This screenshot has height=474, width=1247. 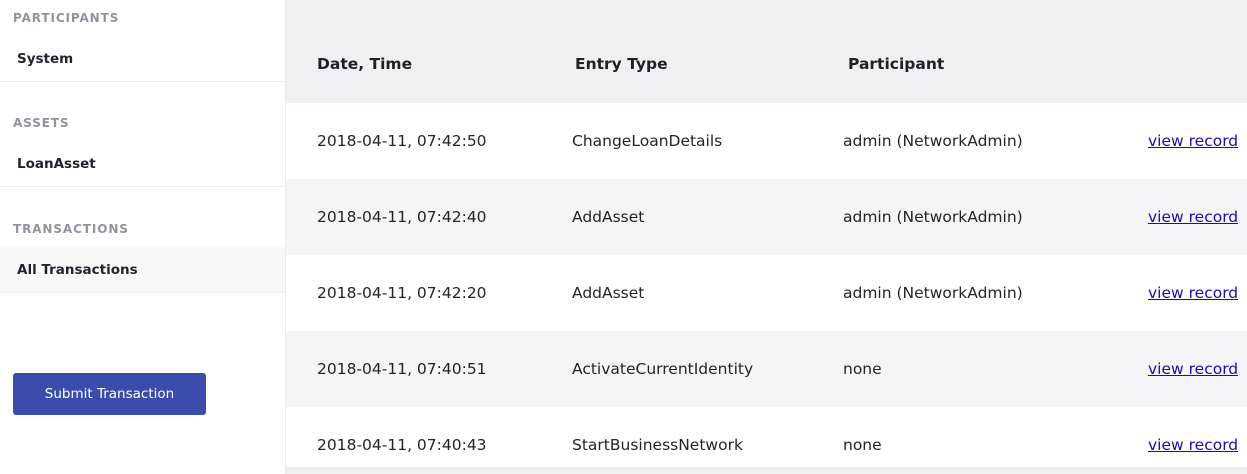 I want to click on assets-header: ASSETS, so click(x=41, y=123).